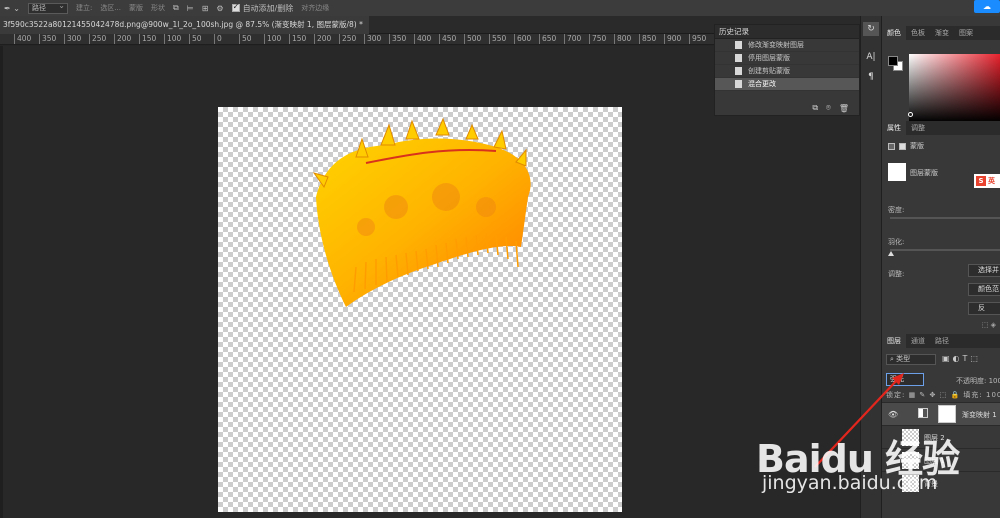 This screenshot has height=518, width=1000. I want to click on history-item: 修改渐变映射图层, so click(787, 45).